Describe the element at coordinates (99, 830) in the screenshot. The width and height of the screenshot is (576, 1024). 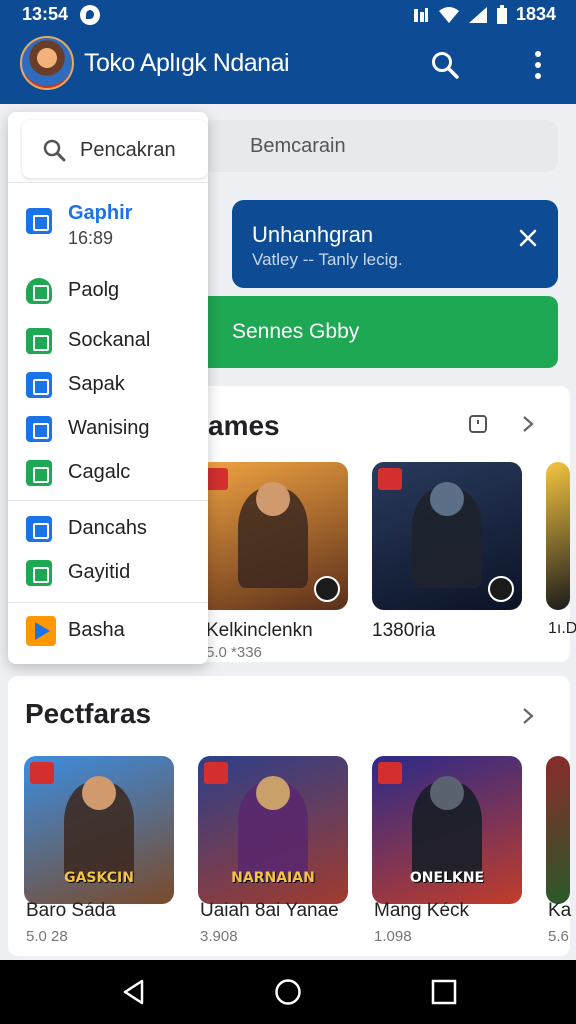
I see `popular-tile-1: GASKCIN` at that location.